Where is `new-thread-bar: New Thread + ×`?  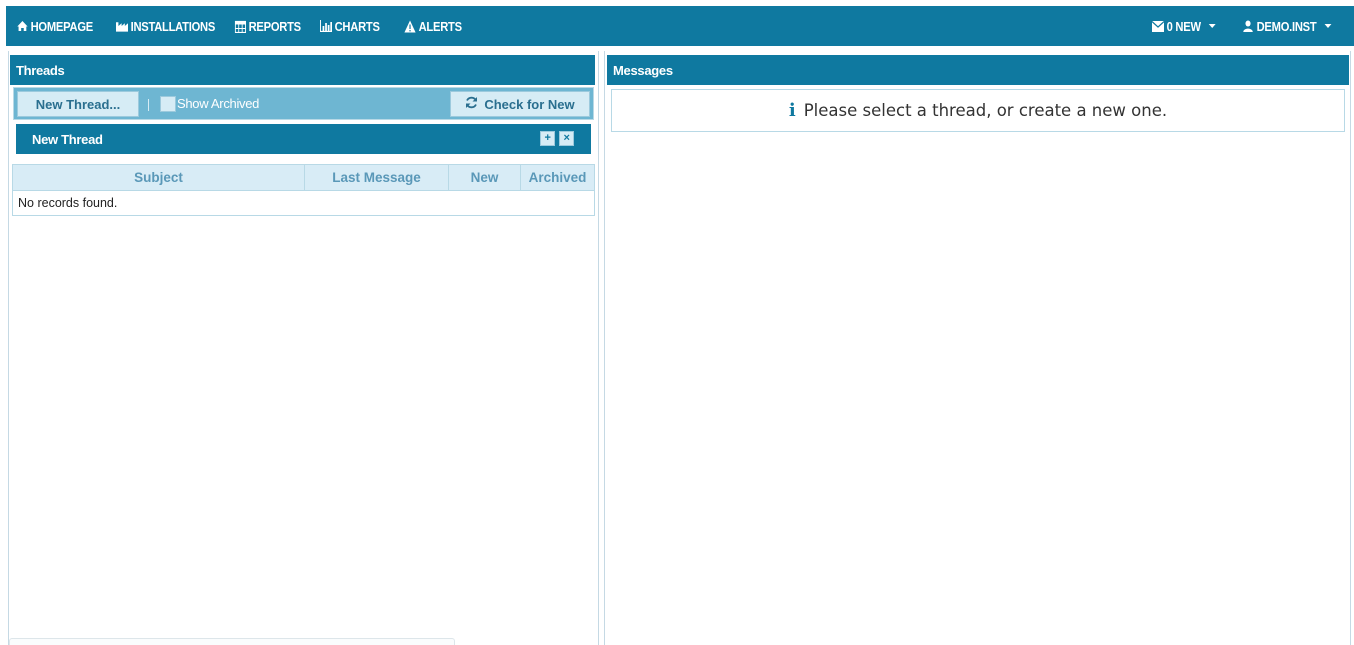
new-thread-bar: New Thread + × is located at coordinates (303, 139).